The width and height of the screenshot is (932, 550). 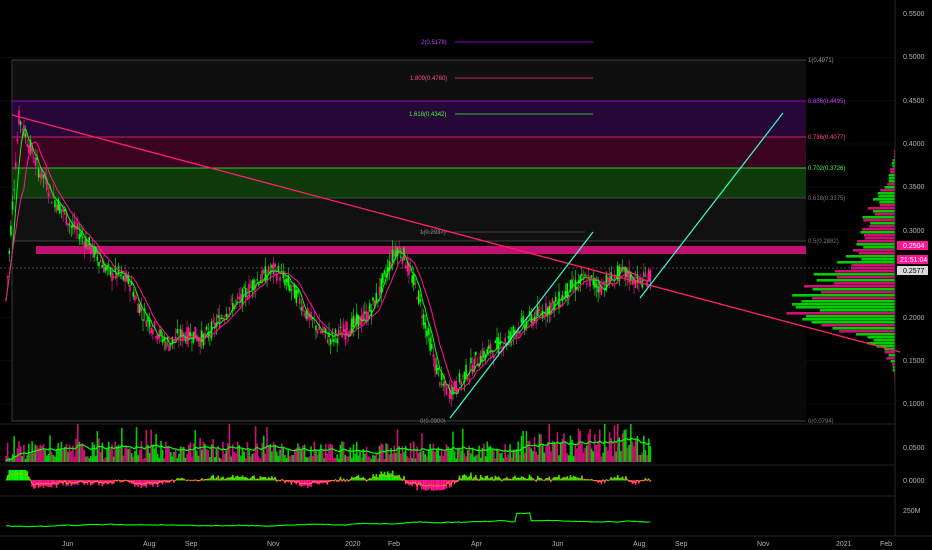 What do you see at coordinates (826, 138) in the screenshot?
I see `fib-label-786: 0.786(0.4077)` at bounding box center [826, 138].